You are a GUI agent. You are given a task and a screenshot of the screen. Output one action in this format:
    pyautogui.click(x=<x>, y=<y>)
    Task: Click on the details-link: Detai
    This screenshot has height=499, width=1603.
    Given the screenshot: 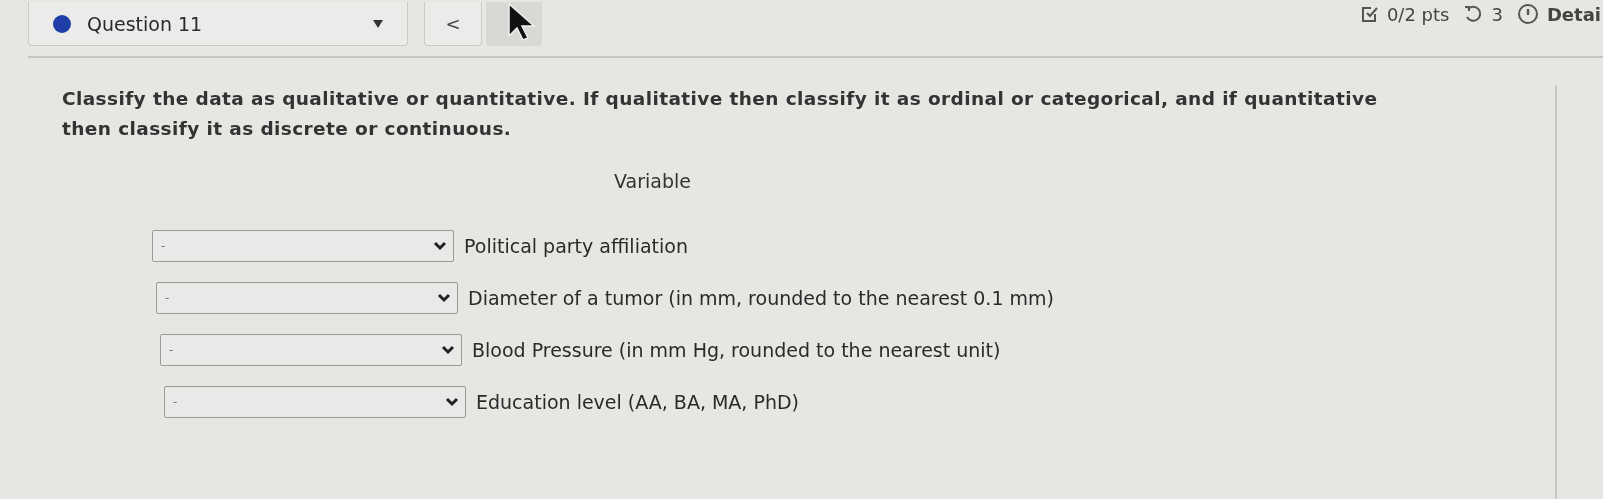 What is the action you would take?
    pyautogui.click(x=1573, y=14)
    